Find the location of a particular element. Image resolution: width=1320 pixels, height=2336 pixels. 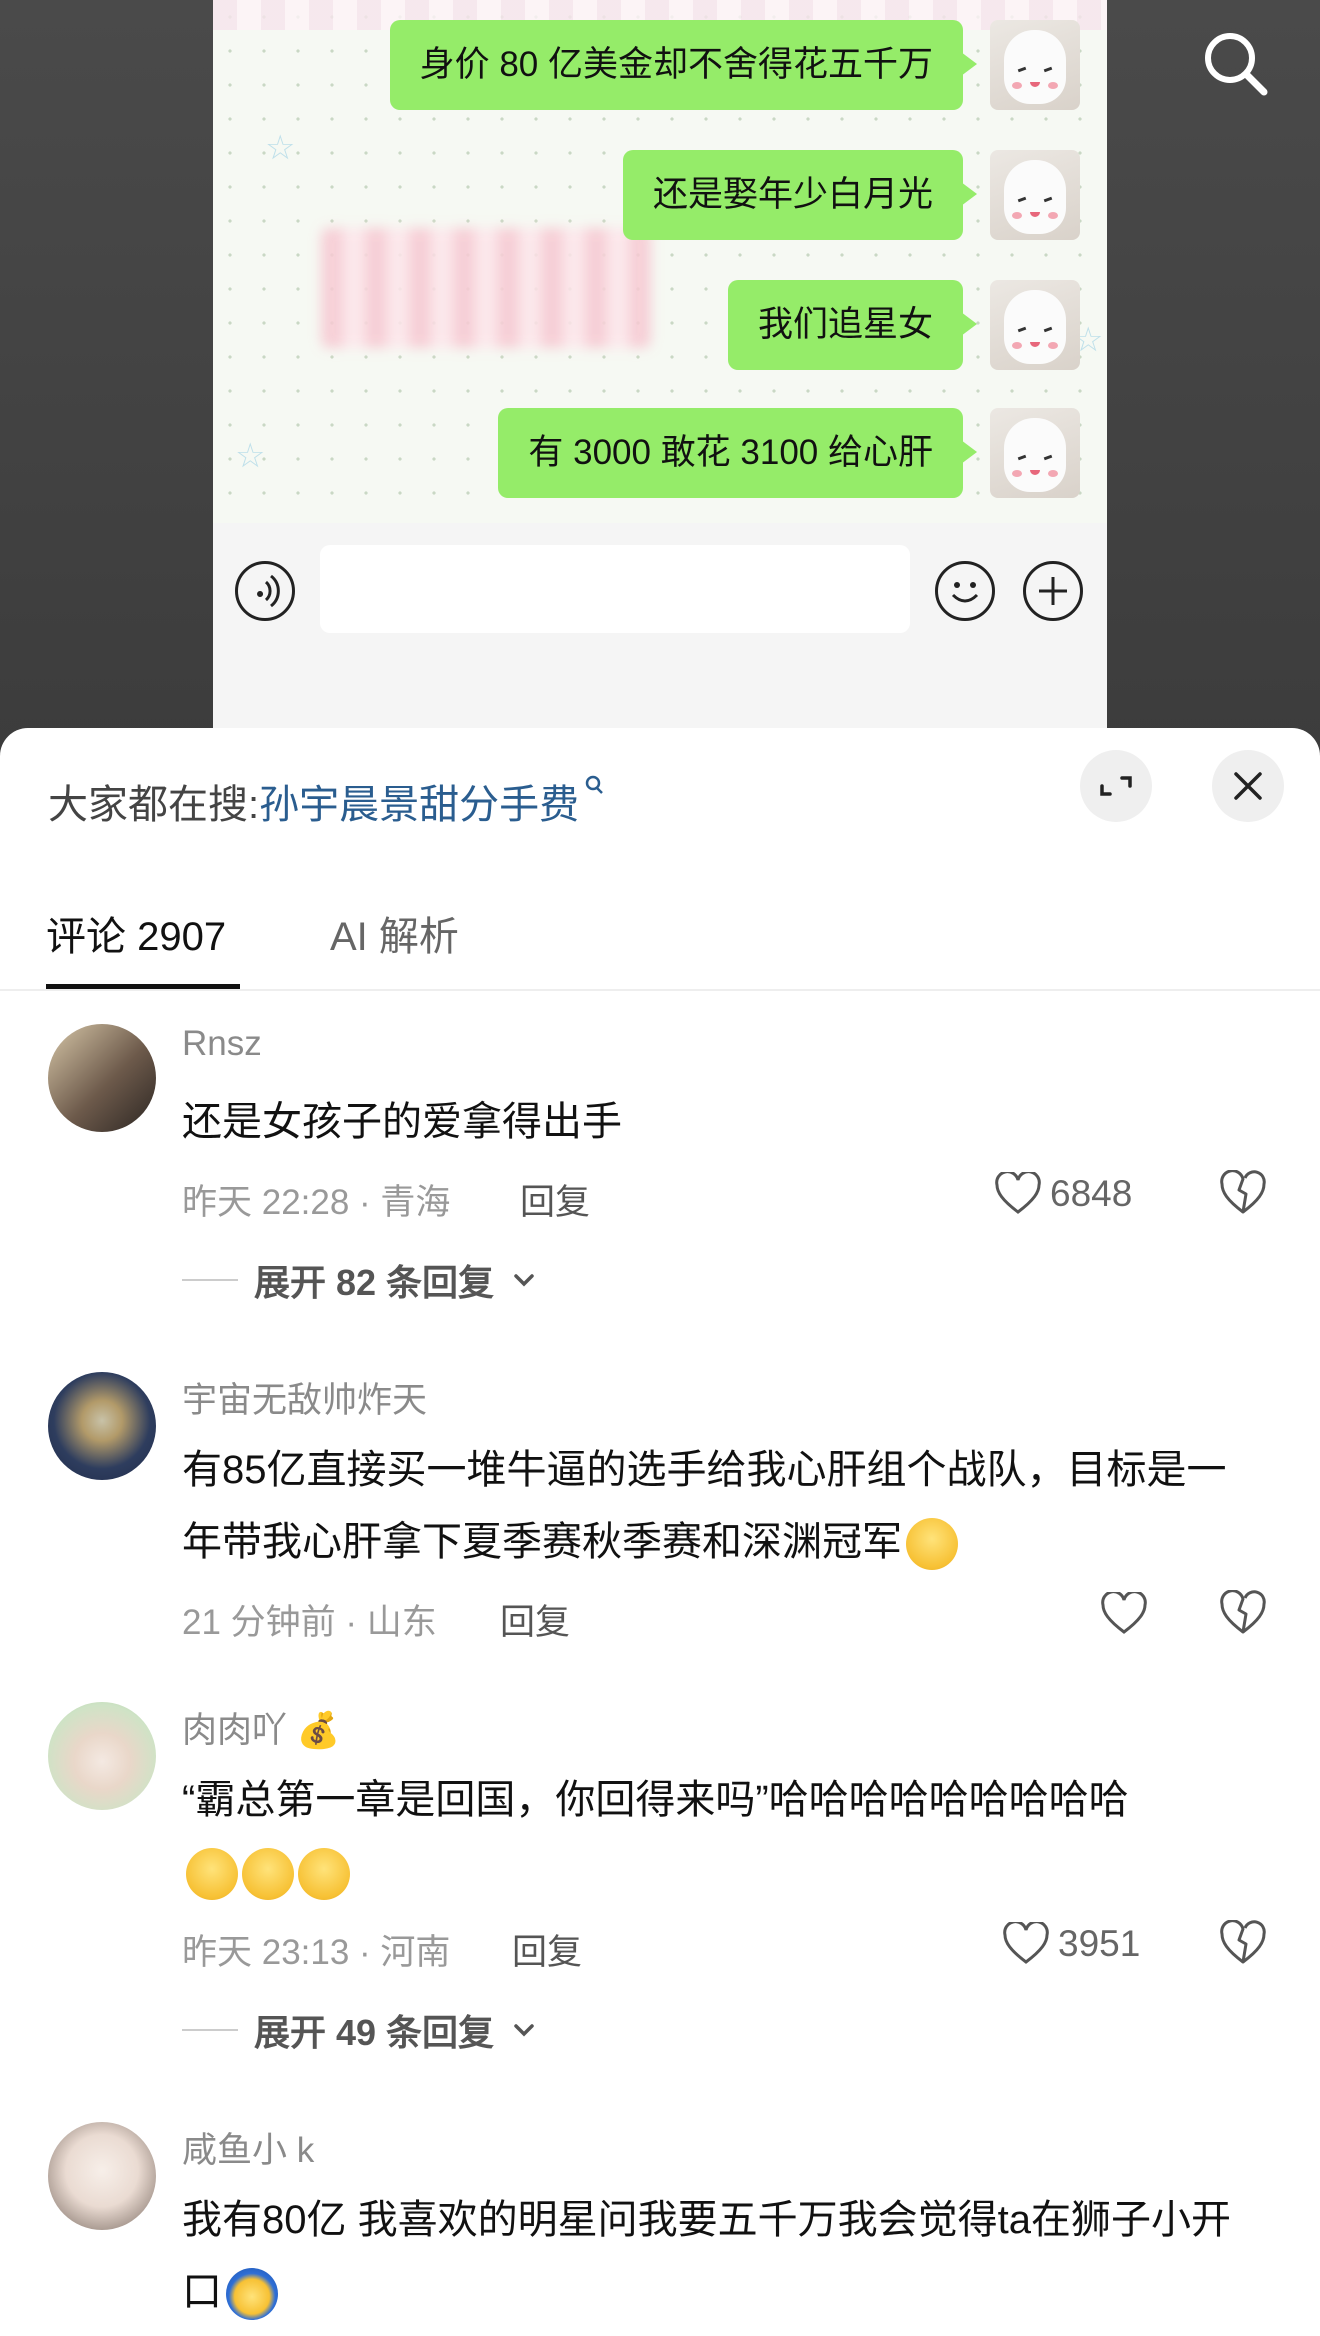

chat-message: 我们追星女 is located at coordinates (852, 325).